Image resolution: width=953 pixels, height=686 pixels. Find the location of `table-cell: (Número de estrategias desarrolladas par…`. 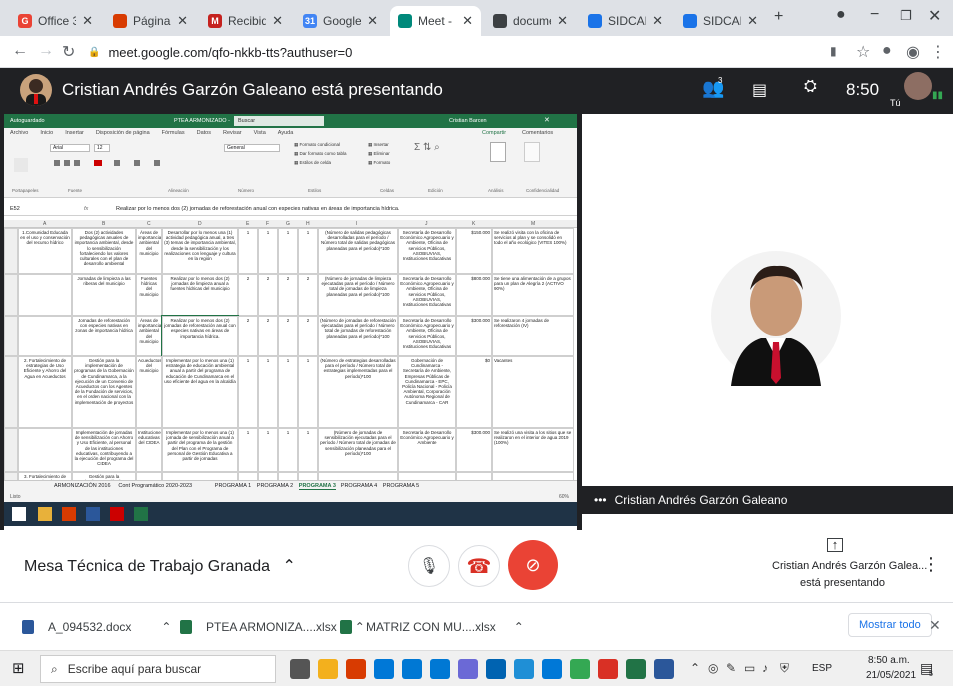

table-cell: (Número de estrategias desarrolladas par… is located at coordinates (358, 392).